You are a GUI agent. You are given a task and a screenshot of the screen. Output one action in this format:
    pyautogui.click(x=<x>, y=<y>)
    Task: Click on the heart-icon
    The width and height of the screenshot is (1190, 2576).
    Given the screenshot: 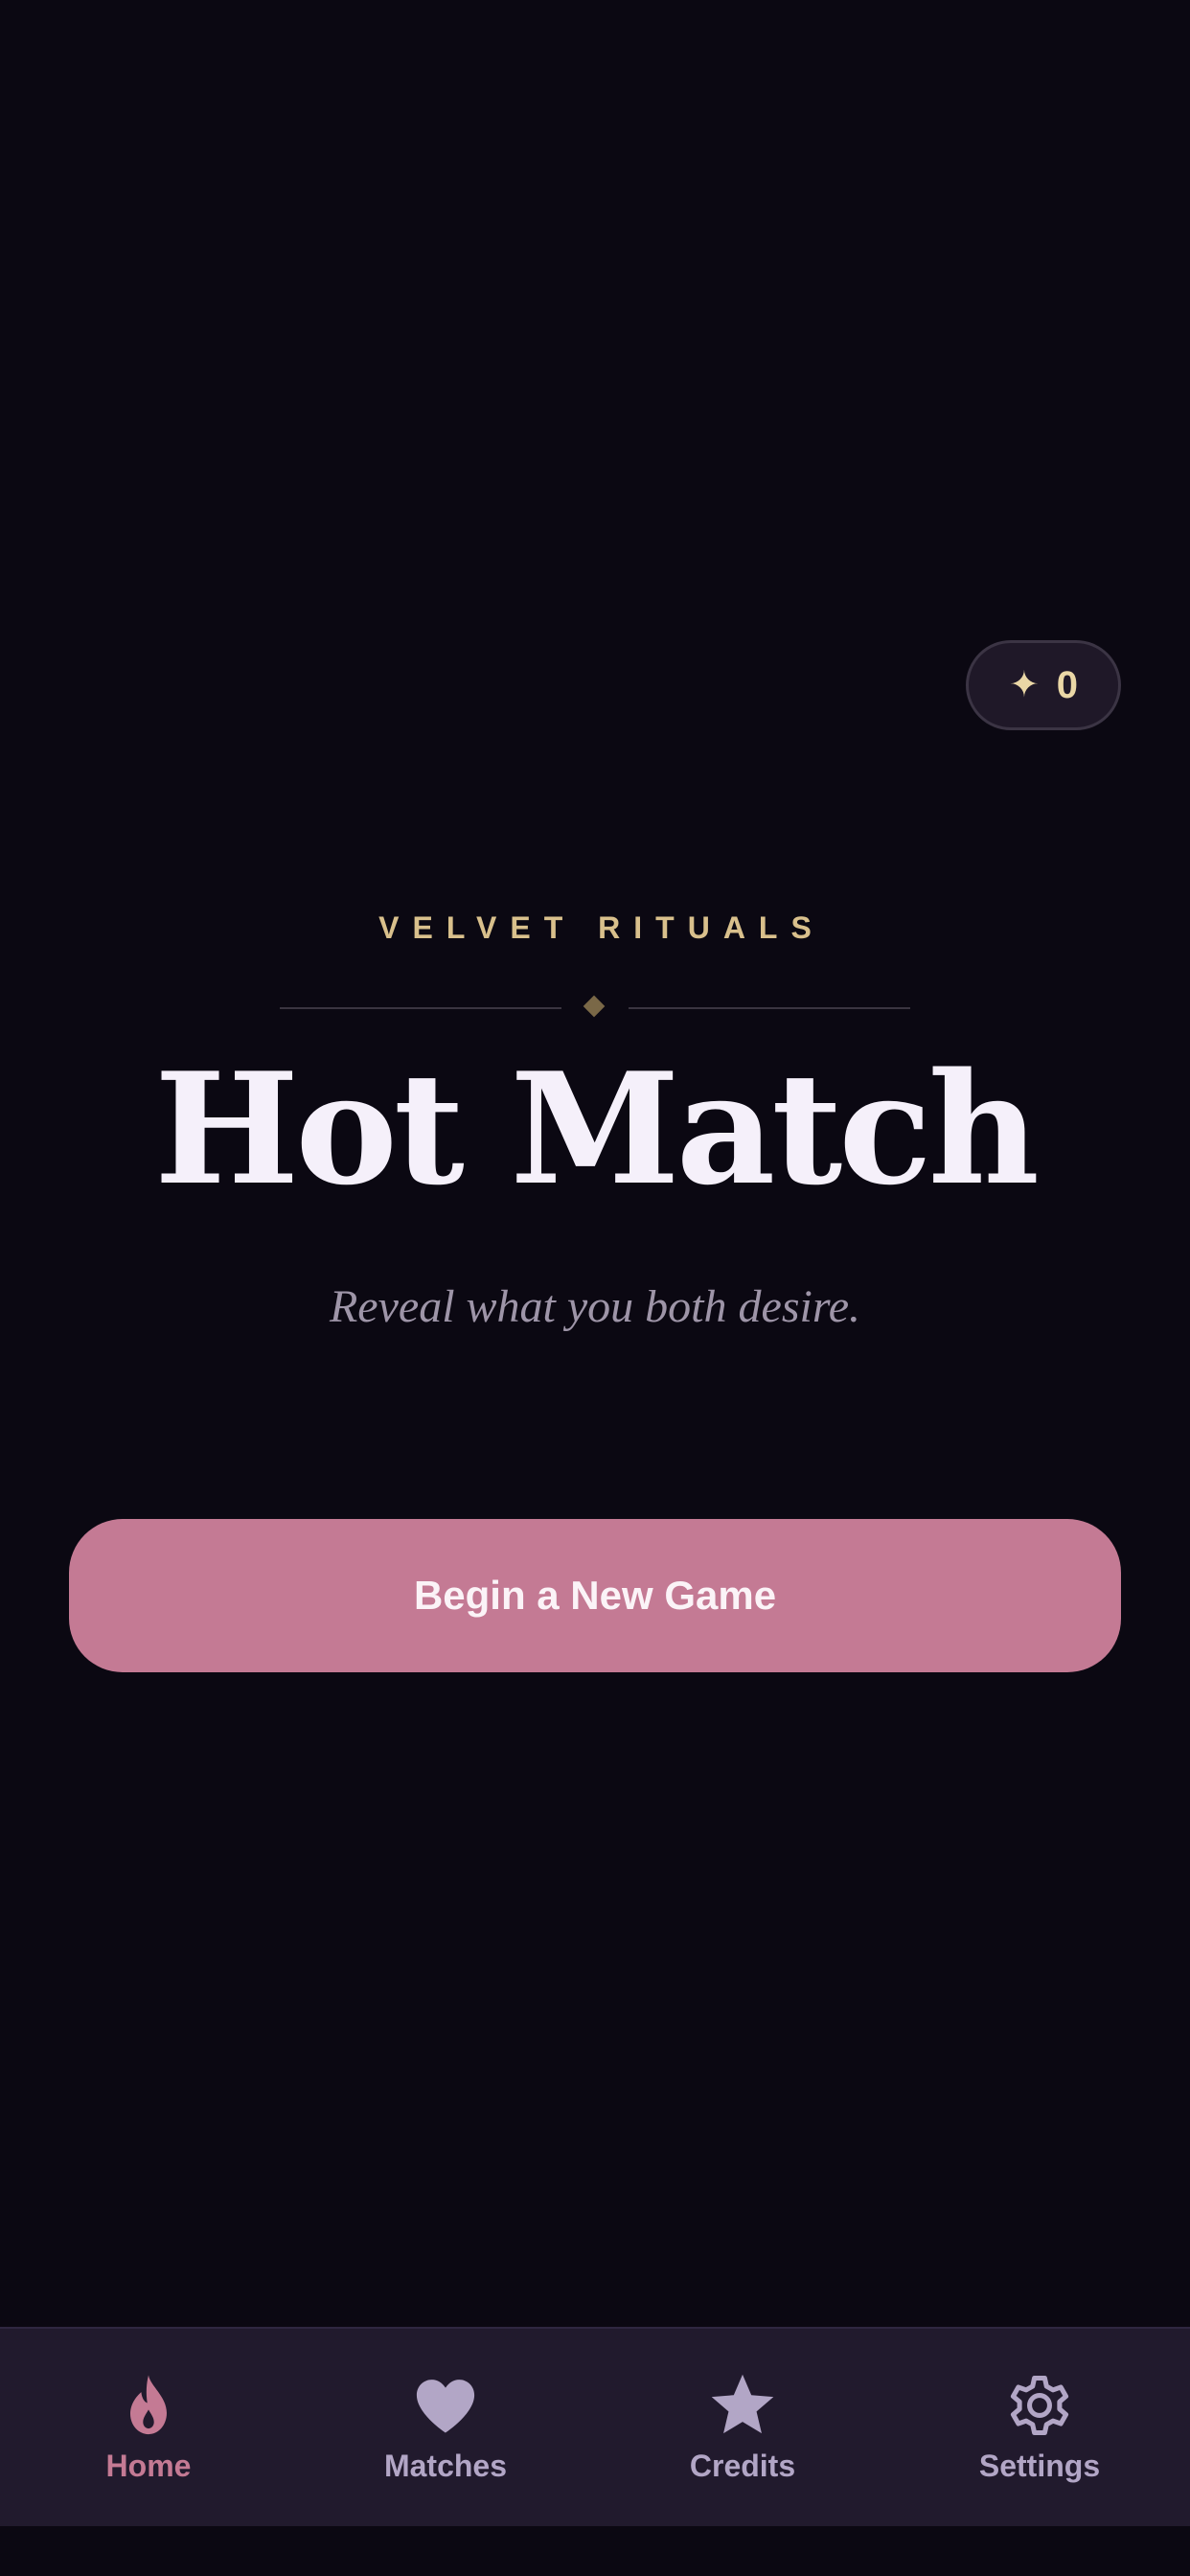 What is the action you would take?
    pyautogui.click(x=445, y=2405)
    